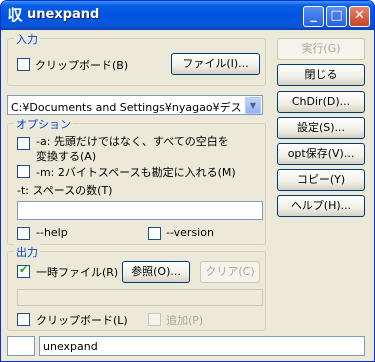 This screenshot has width=375, height=362. What do you see at coordinates (253, 105) in the screenshot?
I see `chevron-down-icon: ▼` at bounding box center [253, 105].